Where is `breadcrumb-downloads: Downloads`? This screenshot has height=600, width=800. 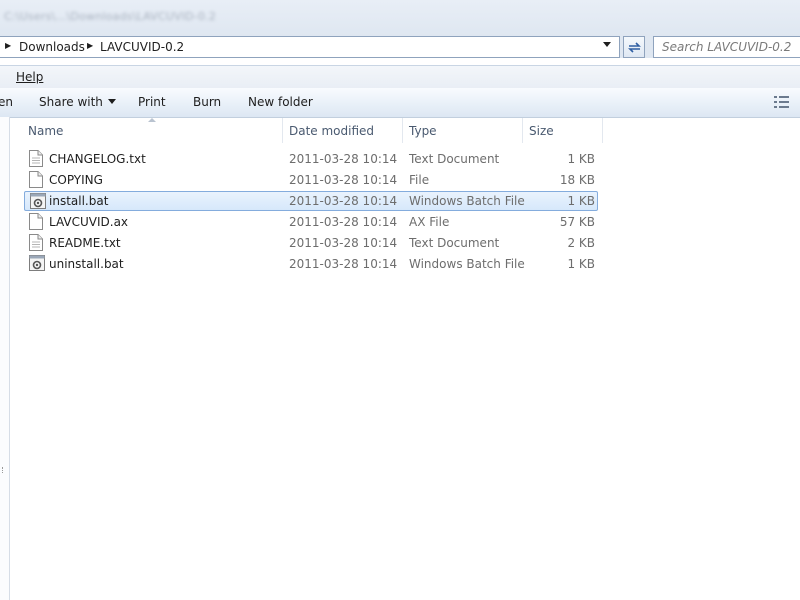
breadcrumb-downloads: Downloads is located at coordinates (52, 47).